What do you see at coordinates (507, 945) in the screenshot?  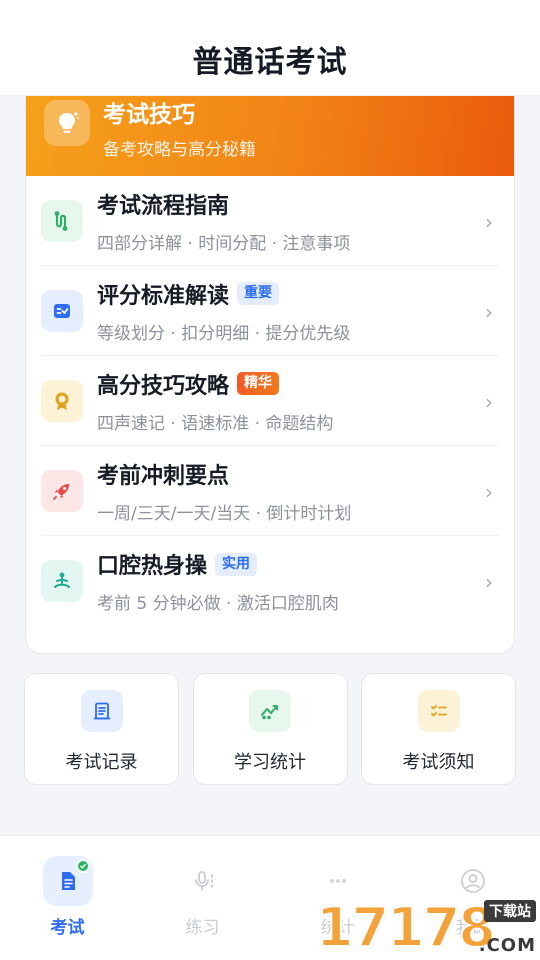 I see `watermark-domain: .COM` at bounding box center [507, 945].